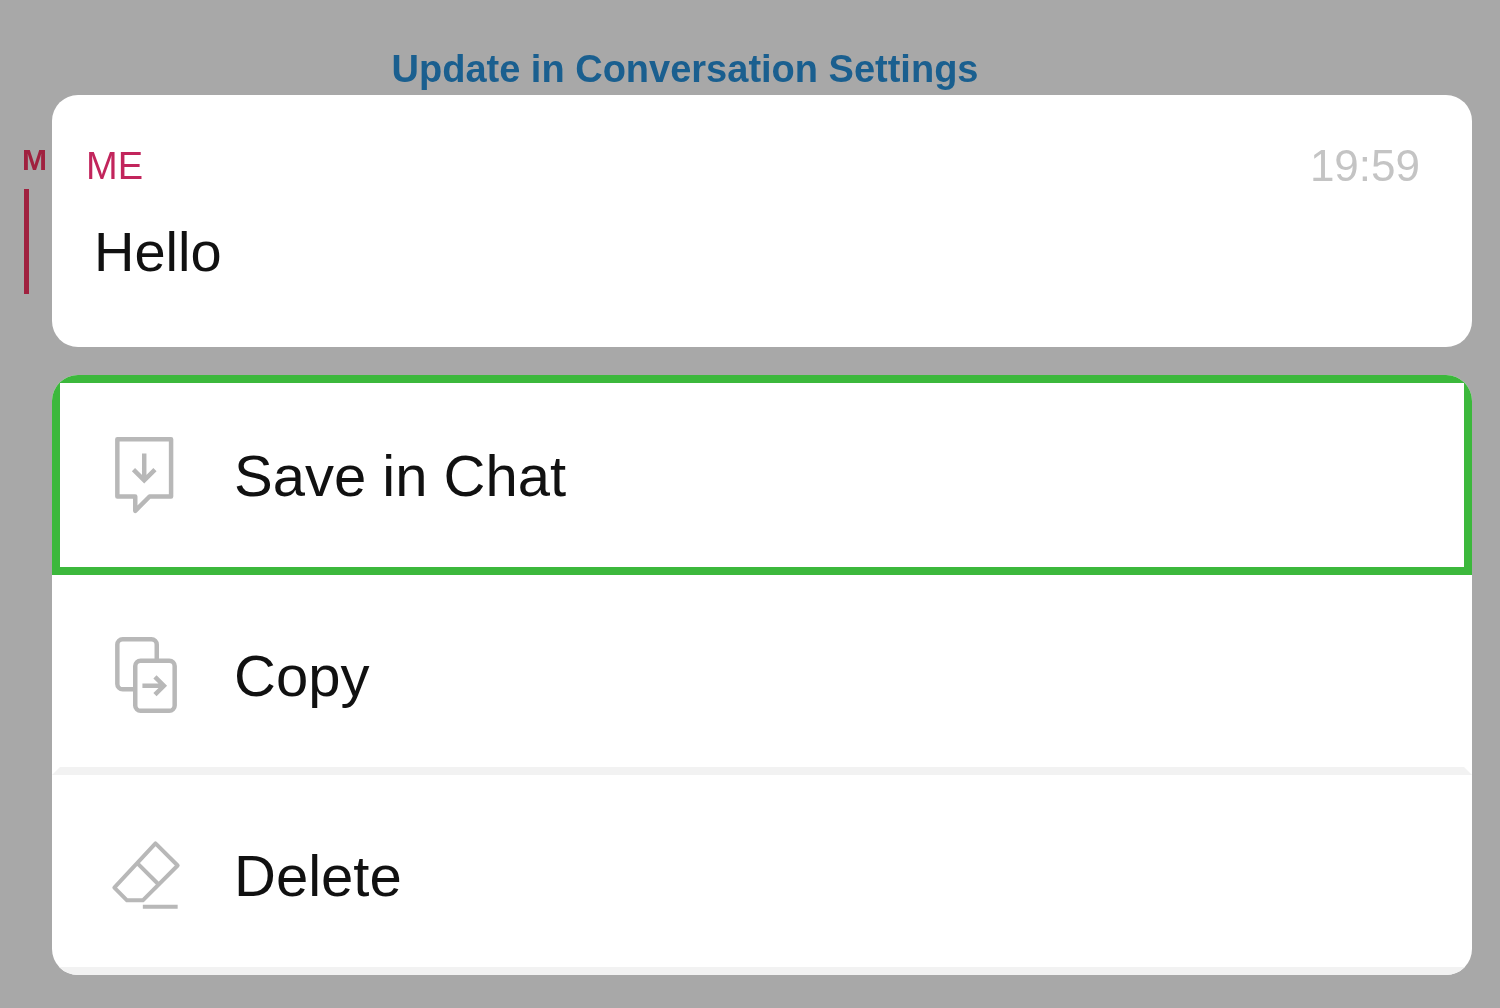 The width and height of the screenshot is (1500, 1008). Describe the element at coordinates (158, 251) in the screenshot. I see `message-text: Hello` at that location.